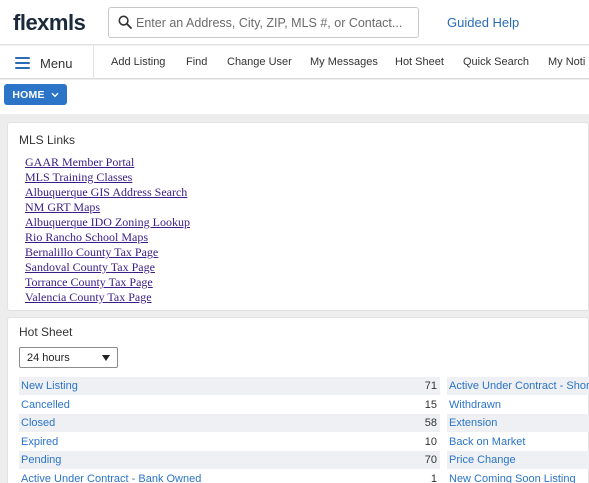 Image resolution: width=589 pixels, height=483 pixels. I want to click on hot-row-label: Back on Market, so click(487, 442).